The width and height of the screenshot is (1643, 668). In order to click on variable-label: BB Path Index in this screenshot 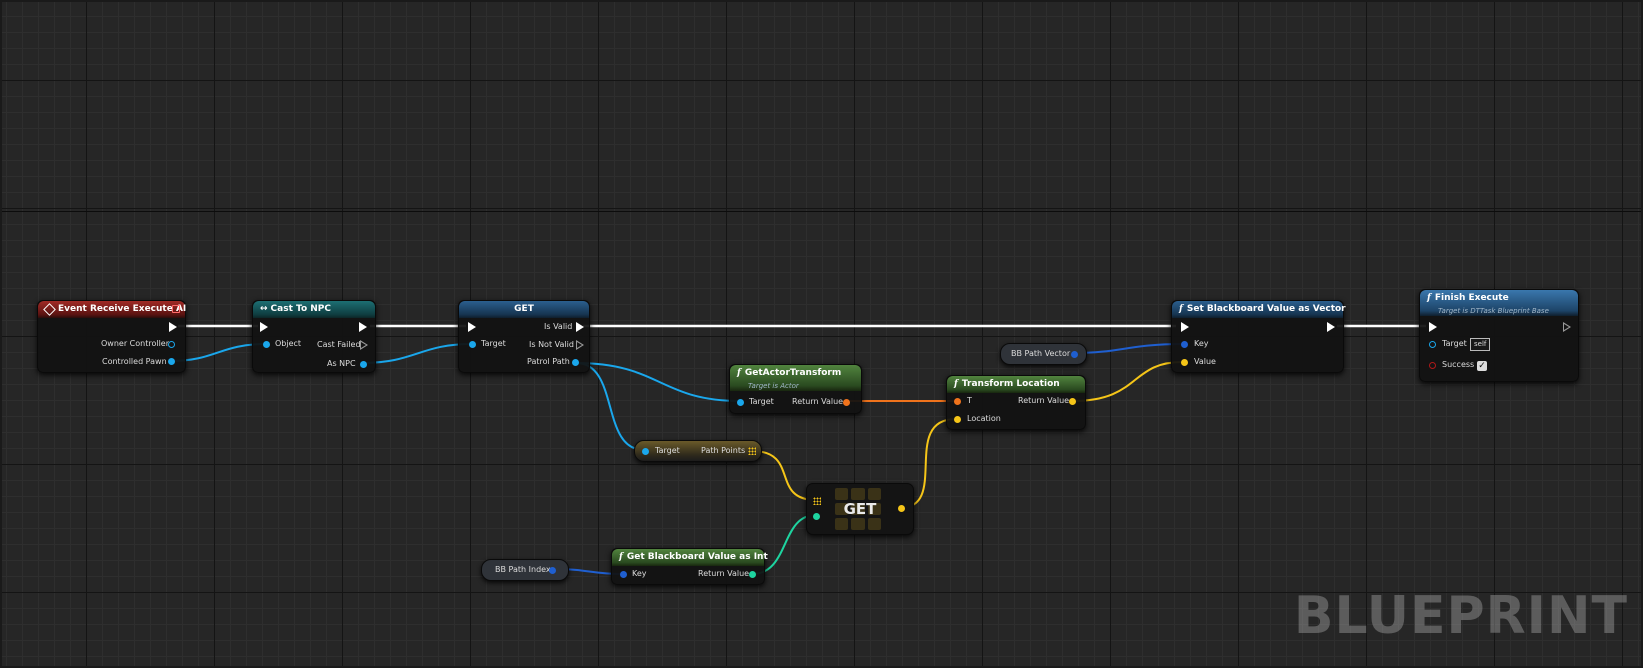, I will do `click(523, 569)`.